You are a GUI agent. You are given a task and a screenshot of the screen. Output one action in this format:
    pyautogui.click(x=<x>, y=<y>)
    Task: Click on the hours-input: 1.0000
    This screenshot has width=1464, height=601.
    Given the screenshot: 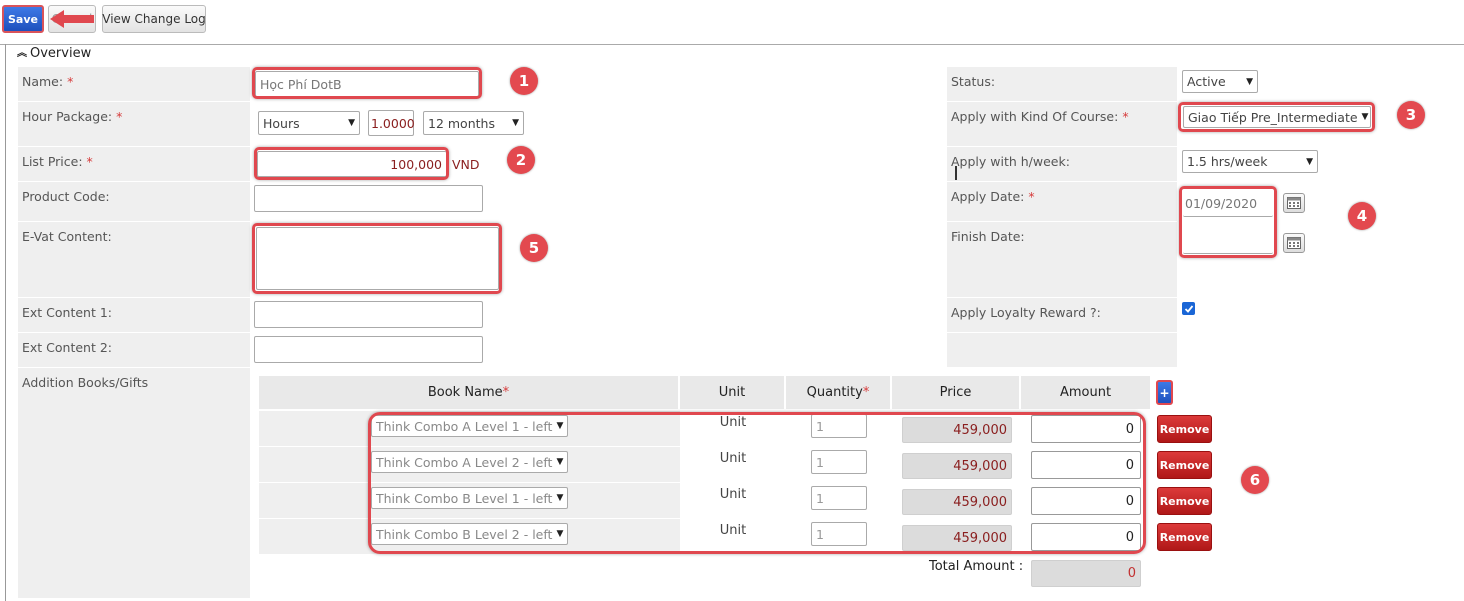 What is the action you would take?
    pyautogui.click(x=391, y=123)
    